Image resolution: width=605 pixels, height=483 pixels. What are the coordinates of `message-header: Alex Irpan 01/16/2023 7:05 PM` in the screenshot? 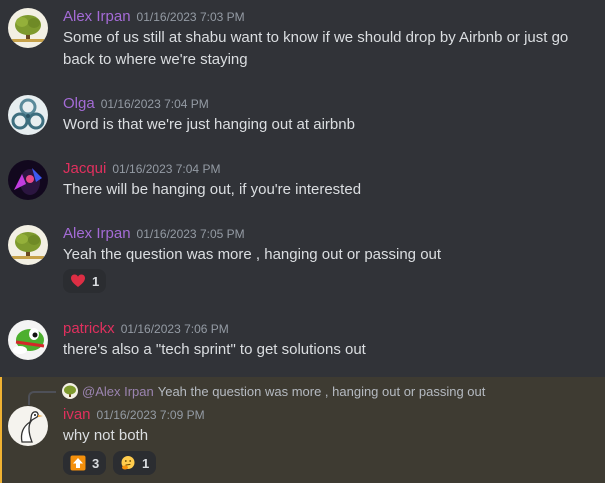 It's located at (154, 234).